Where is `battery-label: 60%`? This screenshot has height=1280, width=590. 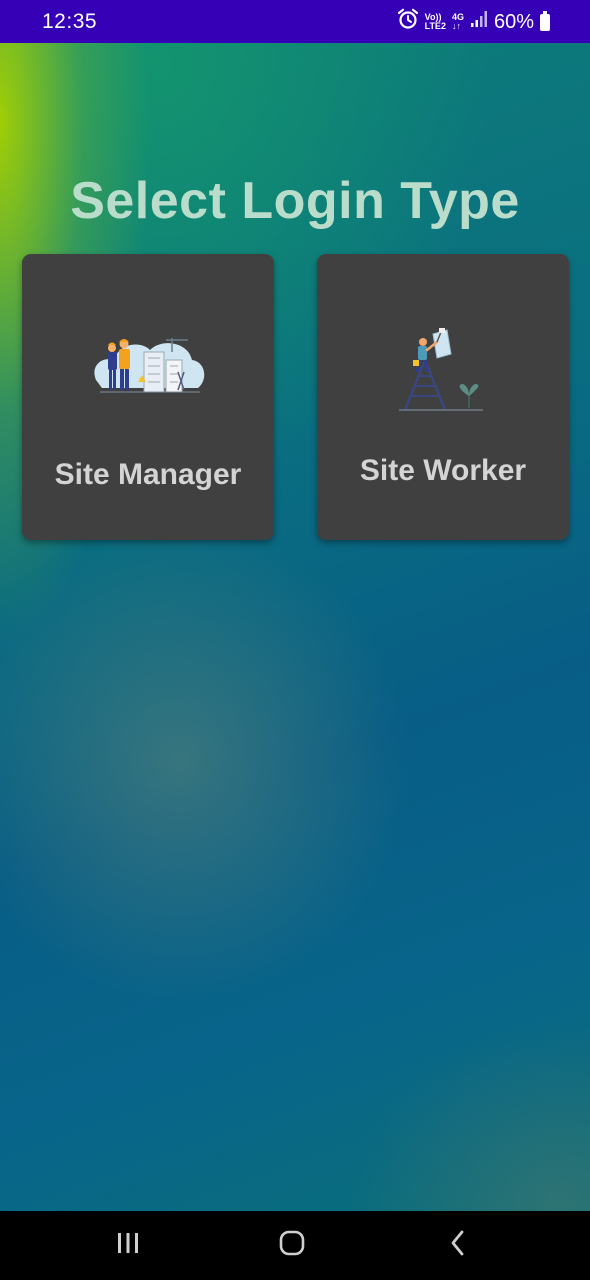
battery-label: 60% is located at coordinates (513, 21).